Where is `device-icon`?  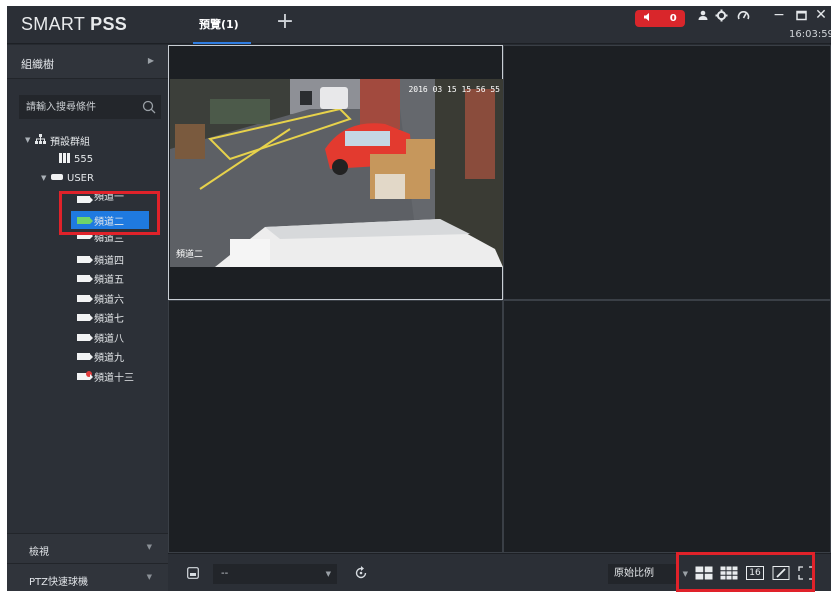
device-icon is located at coordinates (57, 178).